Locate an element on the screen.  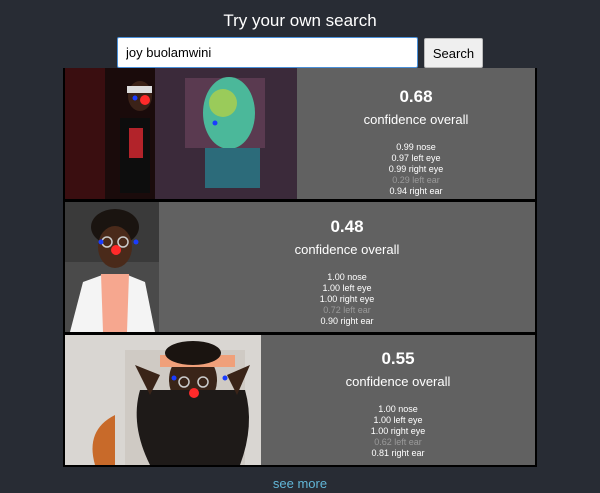
keypoint-right-eye: 0.99 right eye is located at coordinates (416, 169).